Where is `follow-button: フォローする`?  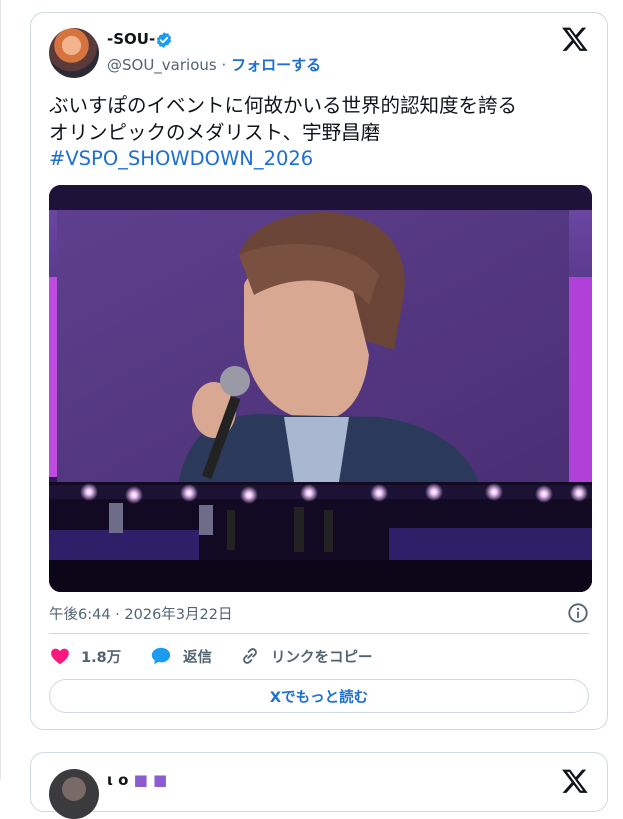
follow-button: フォローする is located at coordinates (276, 65).